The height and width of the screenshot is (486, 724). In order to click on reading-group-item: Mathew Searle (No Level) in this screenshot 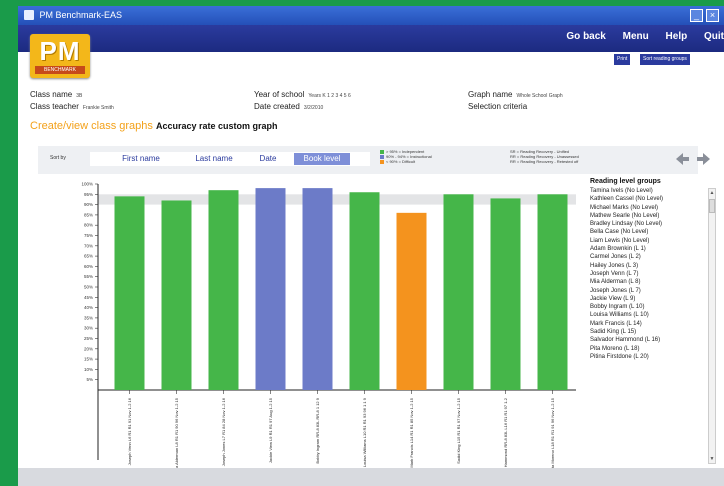, I will do `click(654, 216)`.